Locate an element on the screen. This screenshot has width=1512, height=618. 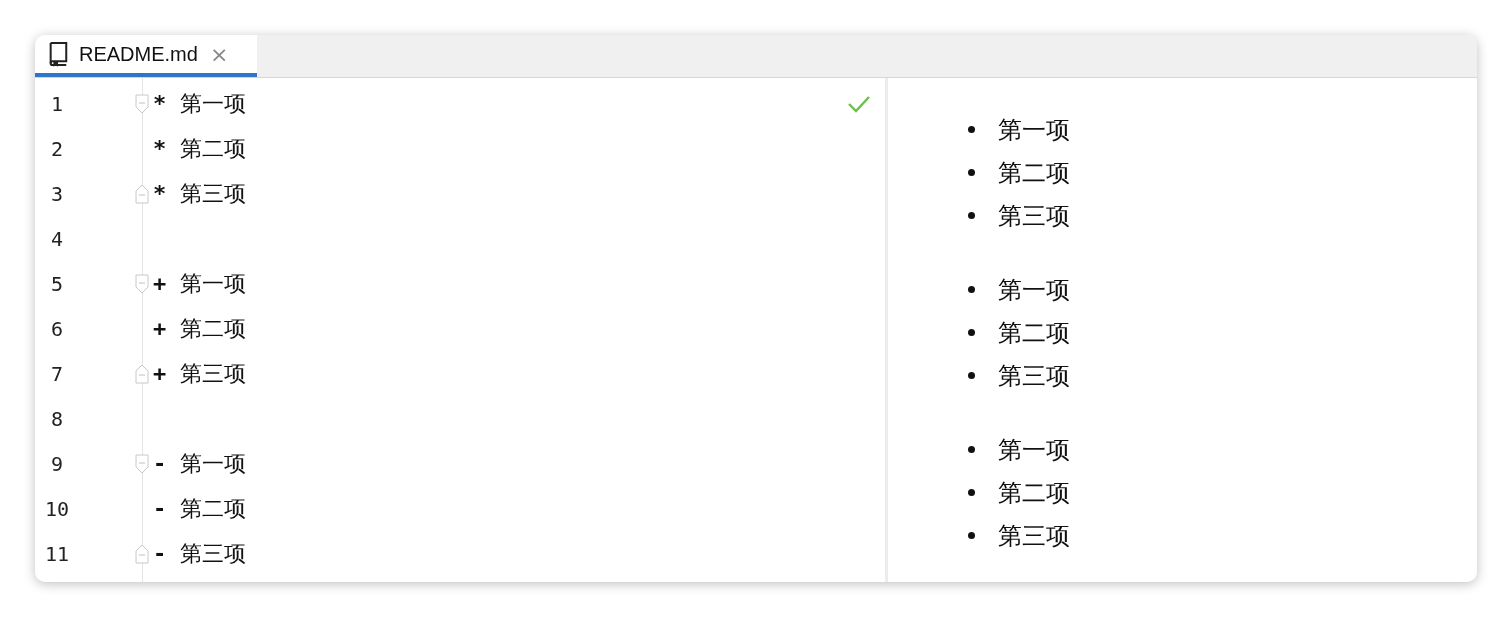
line-number: 9 is located at coordinates (56, 463).